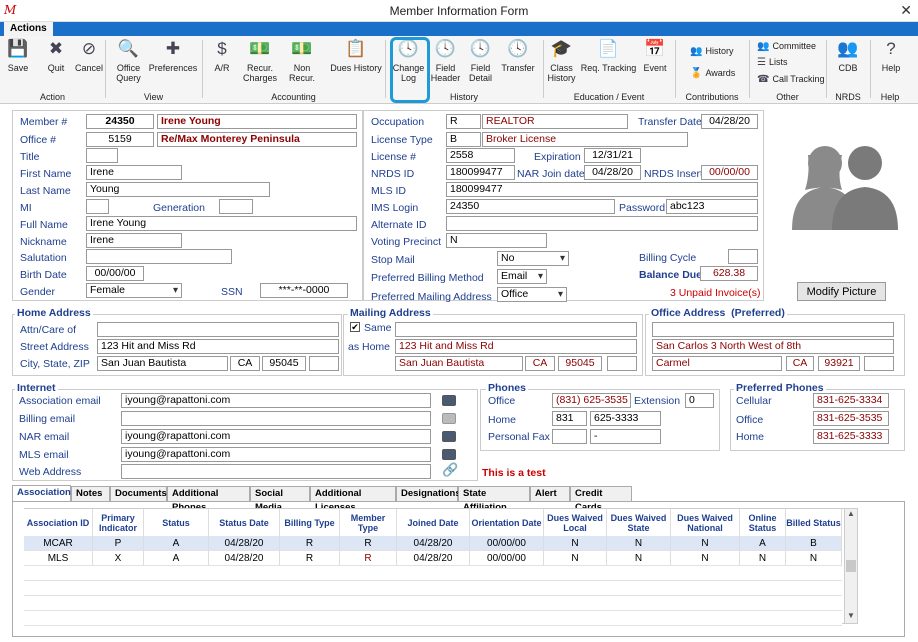 Image resolution: width=918 pixels, height=642 pixels. Describe the element at coordinates (622, 363) in the screenshot. I see `mailing-zip4-field` at that location.